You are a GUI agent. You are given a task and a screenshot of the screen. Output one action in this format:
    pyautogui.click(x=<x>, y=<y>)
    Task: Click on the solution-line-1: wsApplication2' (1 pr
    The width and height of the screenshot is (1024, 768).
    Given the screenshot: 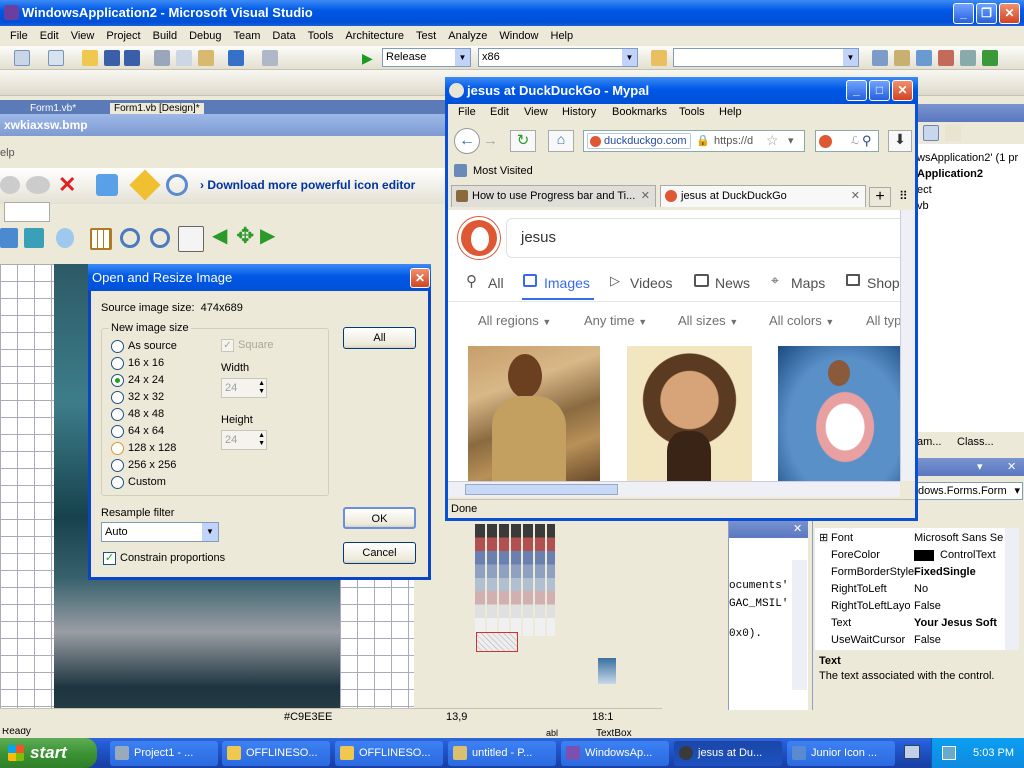 What is the action you would take?
    pyautogui.click(x=967, y=158)
    